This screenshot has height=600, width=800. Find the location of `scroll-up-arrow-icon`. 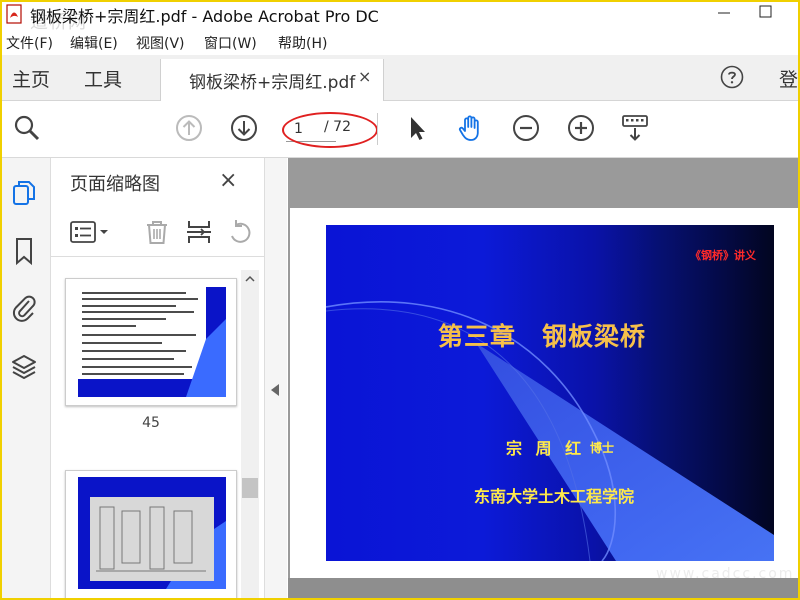

scroll-up-arrow-icon is located at coordinates (250, 279).